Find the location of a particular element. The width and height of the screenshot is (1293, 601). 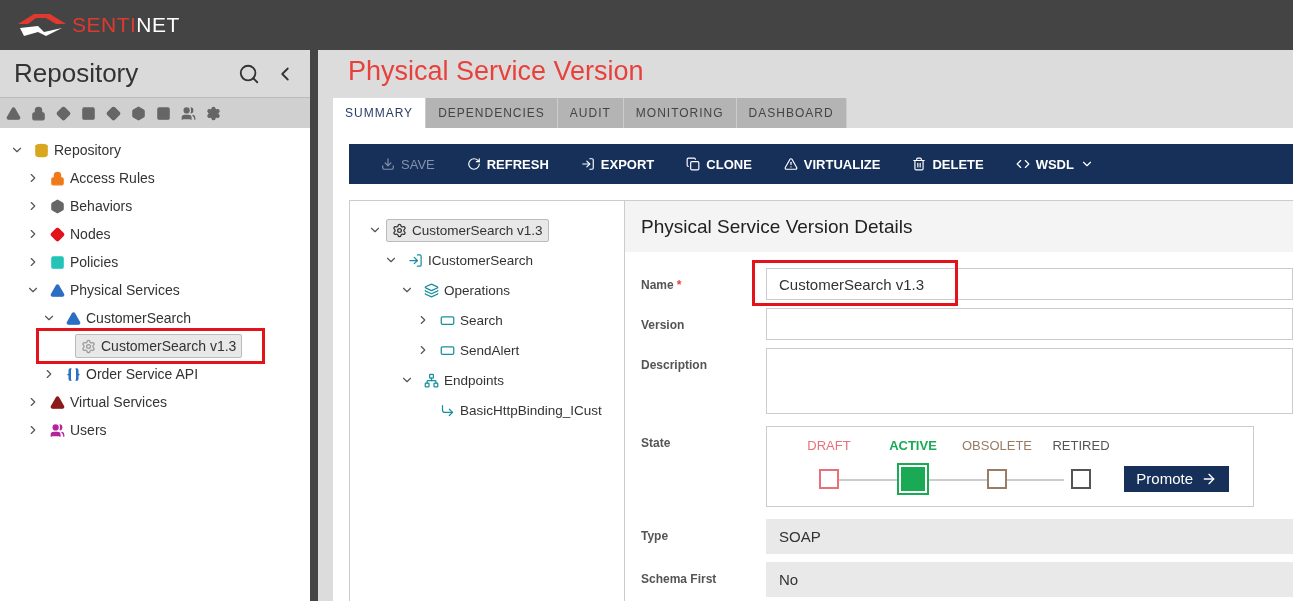

search-icon is located at coordinates (249, 73).